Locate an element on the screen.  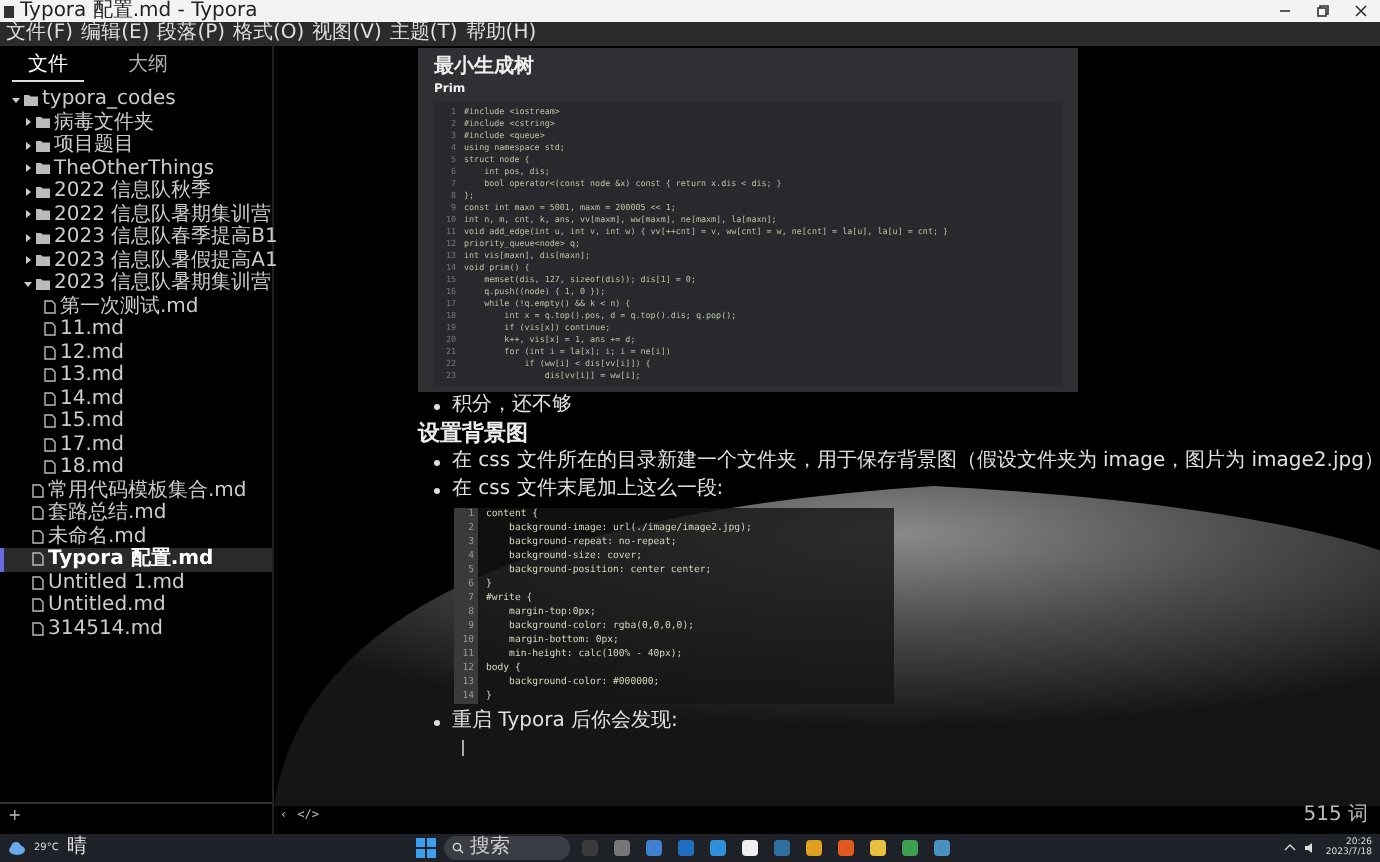
file-tree-item: TheOtherThings is located at coordinates (136, 168).